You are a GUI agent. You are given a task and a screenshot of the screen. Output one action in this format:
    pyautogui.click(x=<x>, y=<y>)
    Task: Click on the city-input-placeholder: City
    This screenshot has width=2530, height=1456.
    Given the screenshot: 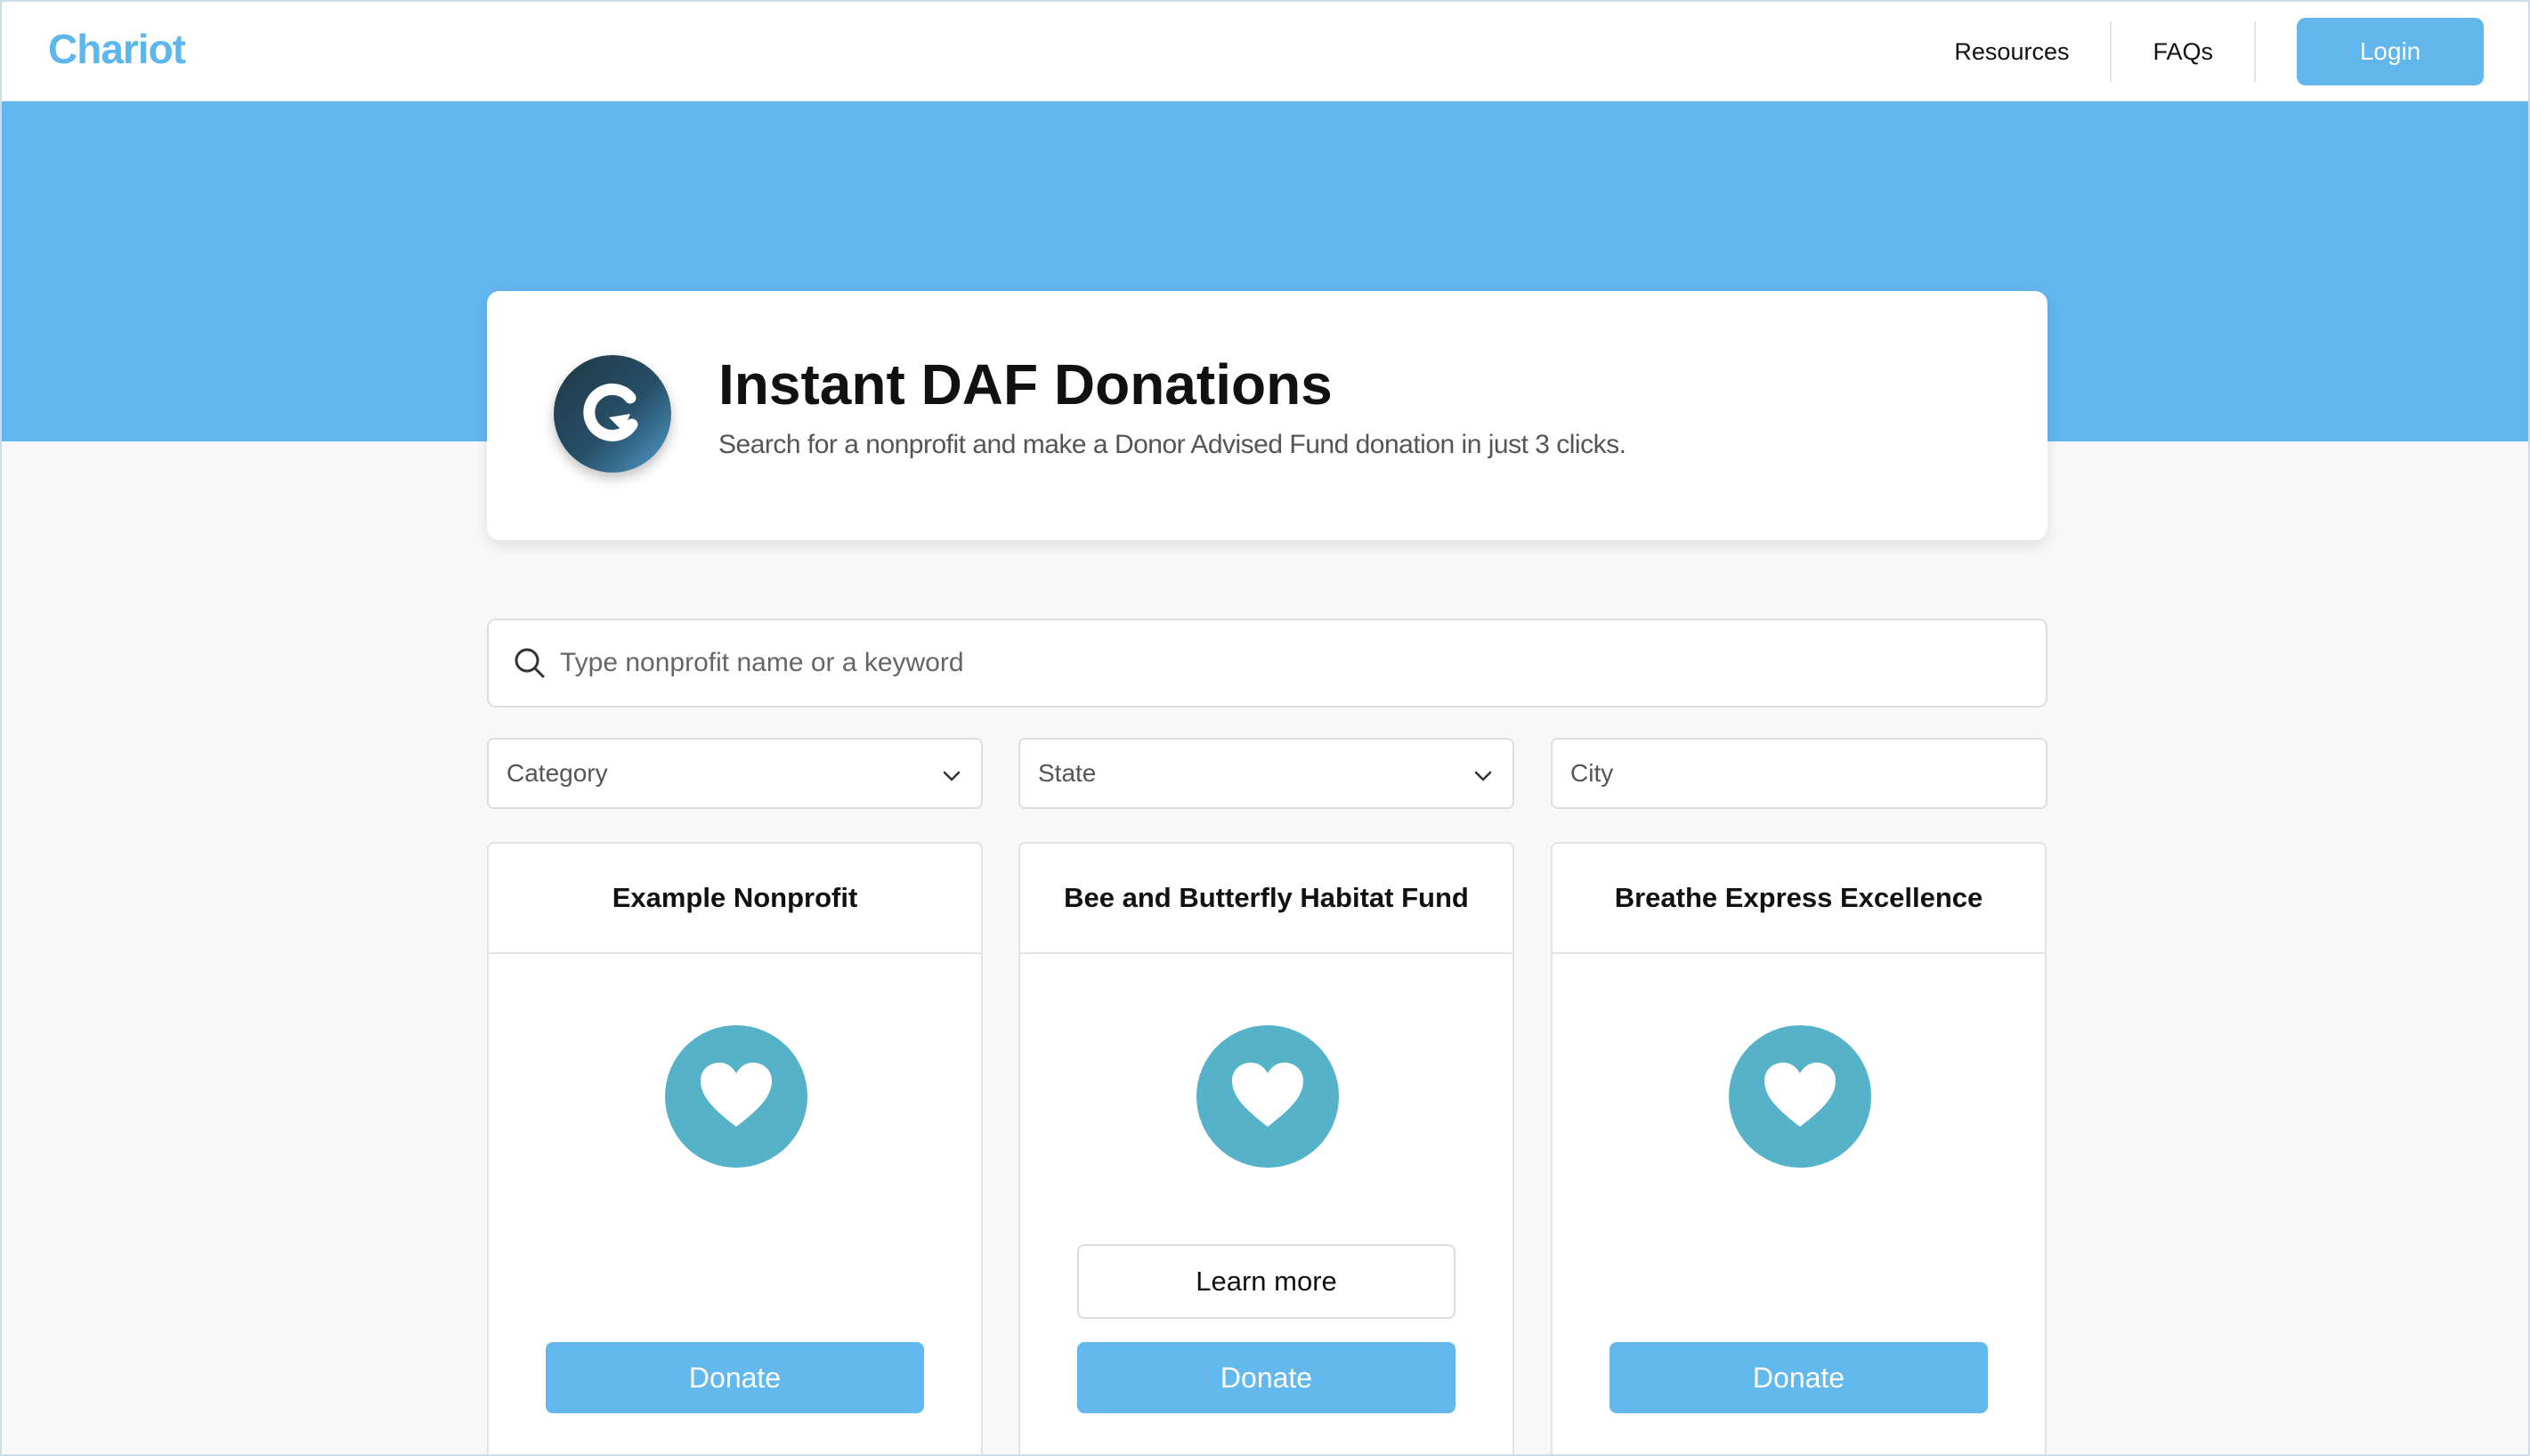 What is the action you would take?
    pyautogui.click(x=1592, y=773)
    